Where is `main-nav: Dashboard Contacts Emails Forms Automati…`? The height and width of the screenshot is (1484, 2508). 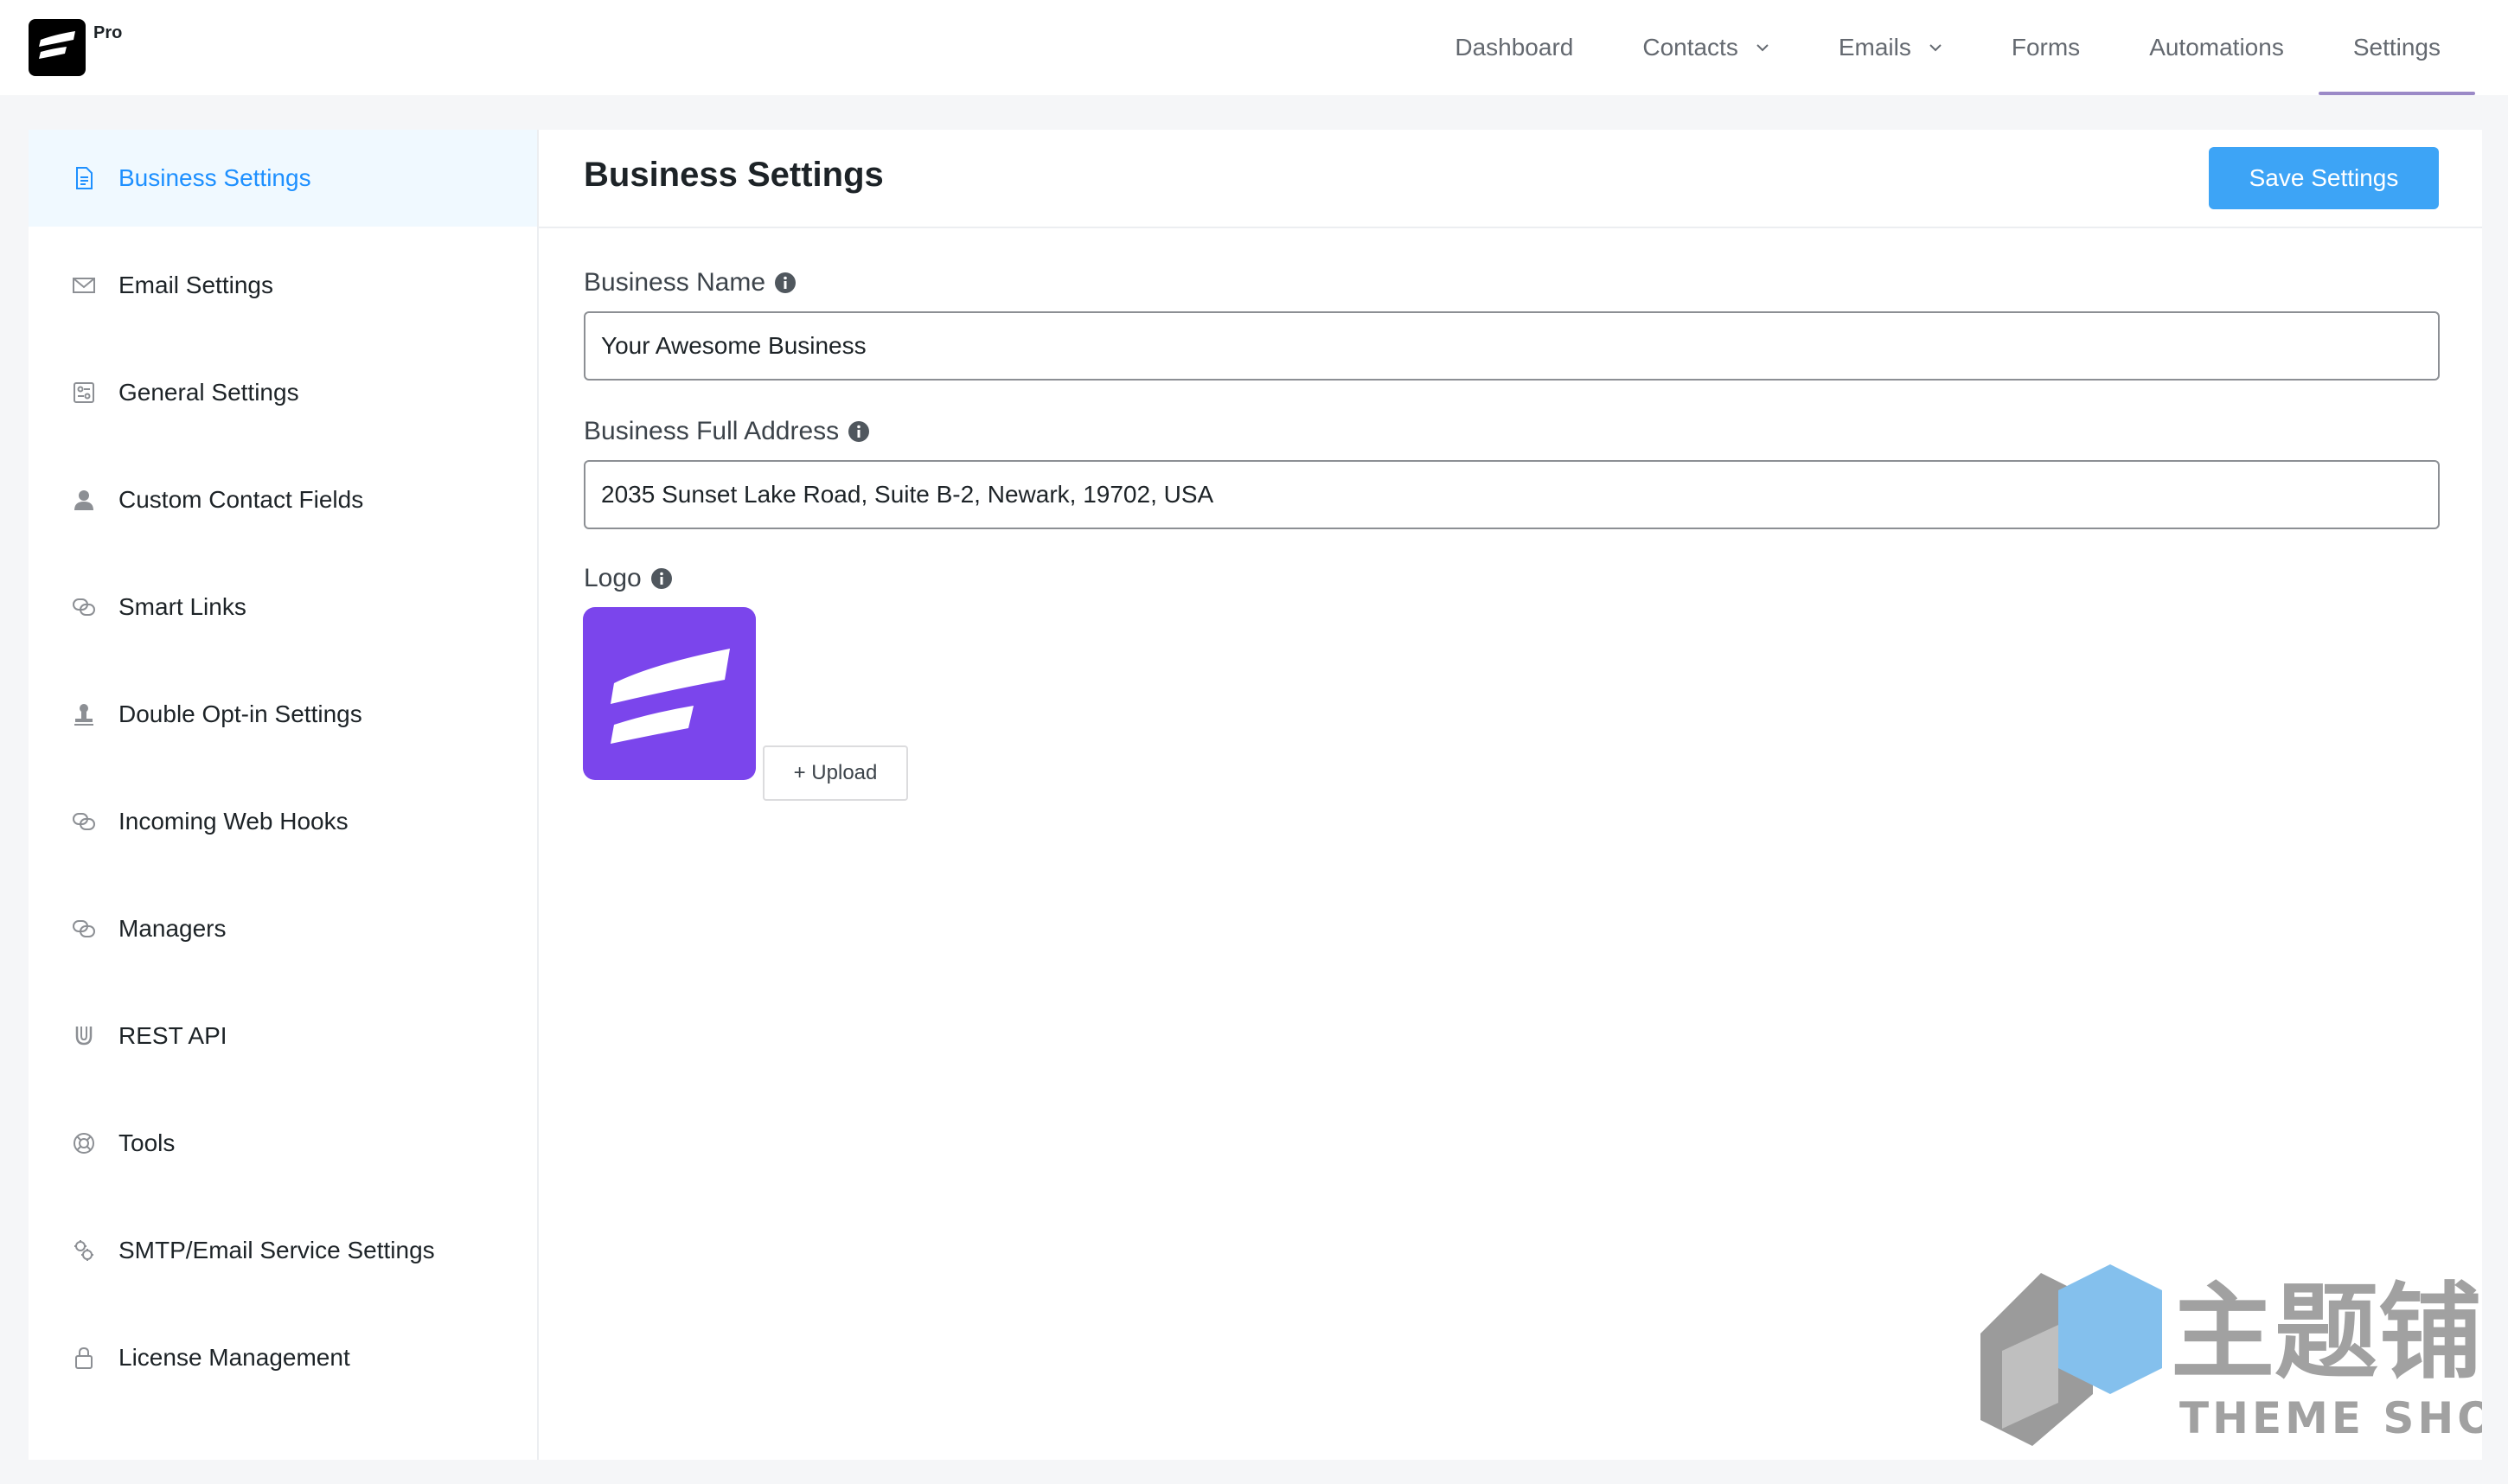 main-nav: Dashboard Contacts Emails Forms Automati… is located at coordinates (1948, 47).